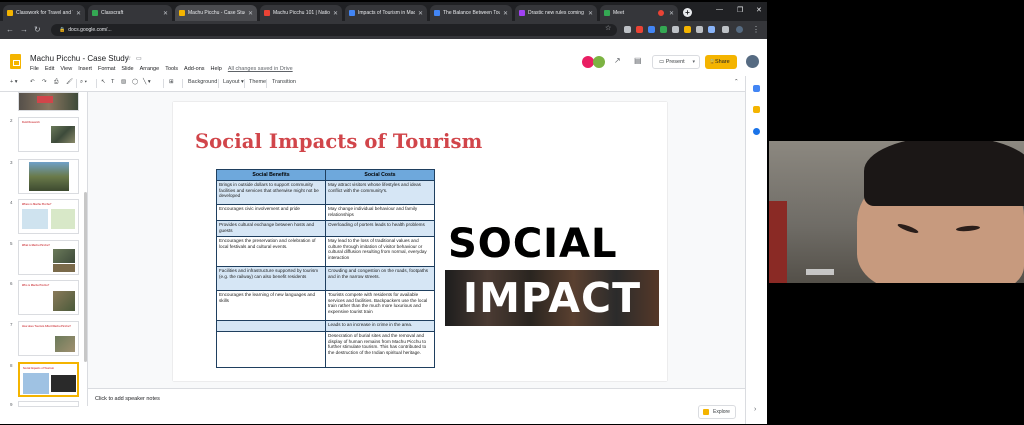  What do you see at coordinates (62, 30) in the screenshot?
I see `lock-icon: 🔒` at bounding box center [62, 30].